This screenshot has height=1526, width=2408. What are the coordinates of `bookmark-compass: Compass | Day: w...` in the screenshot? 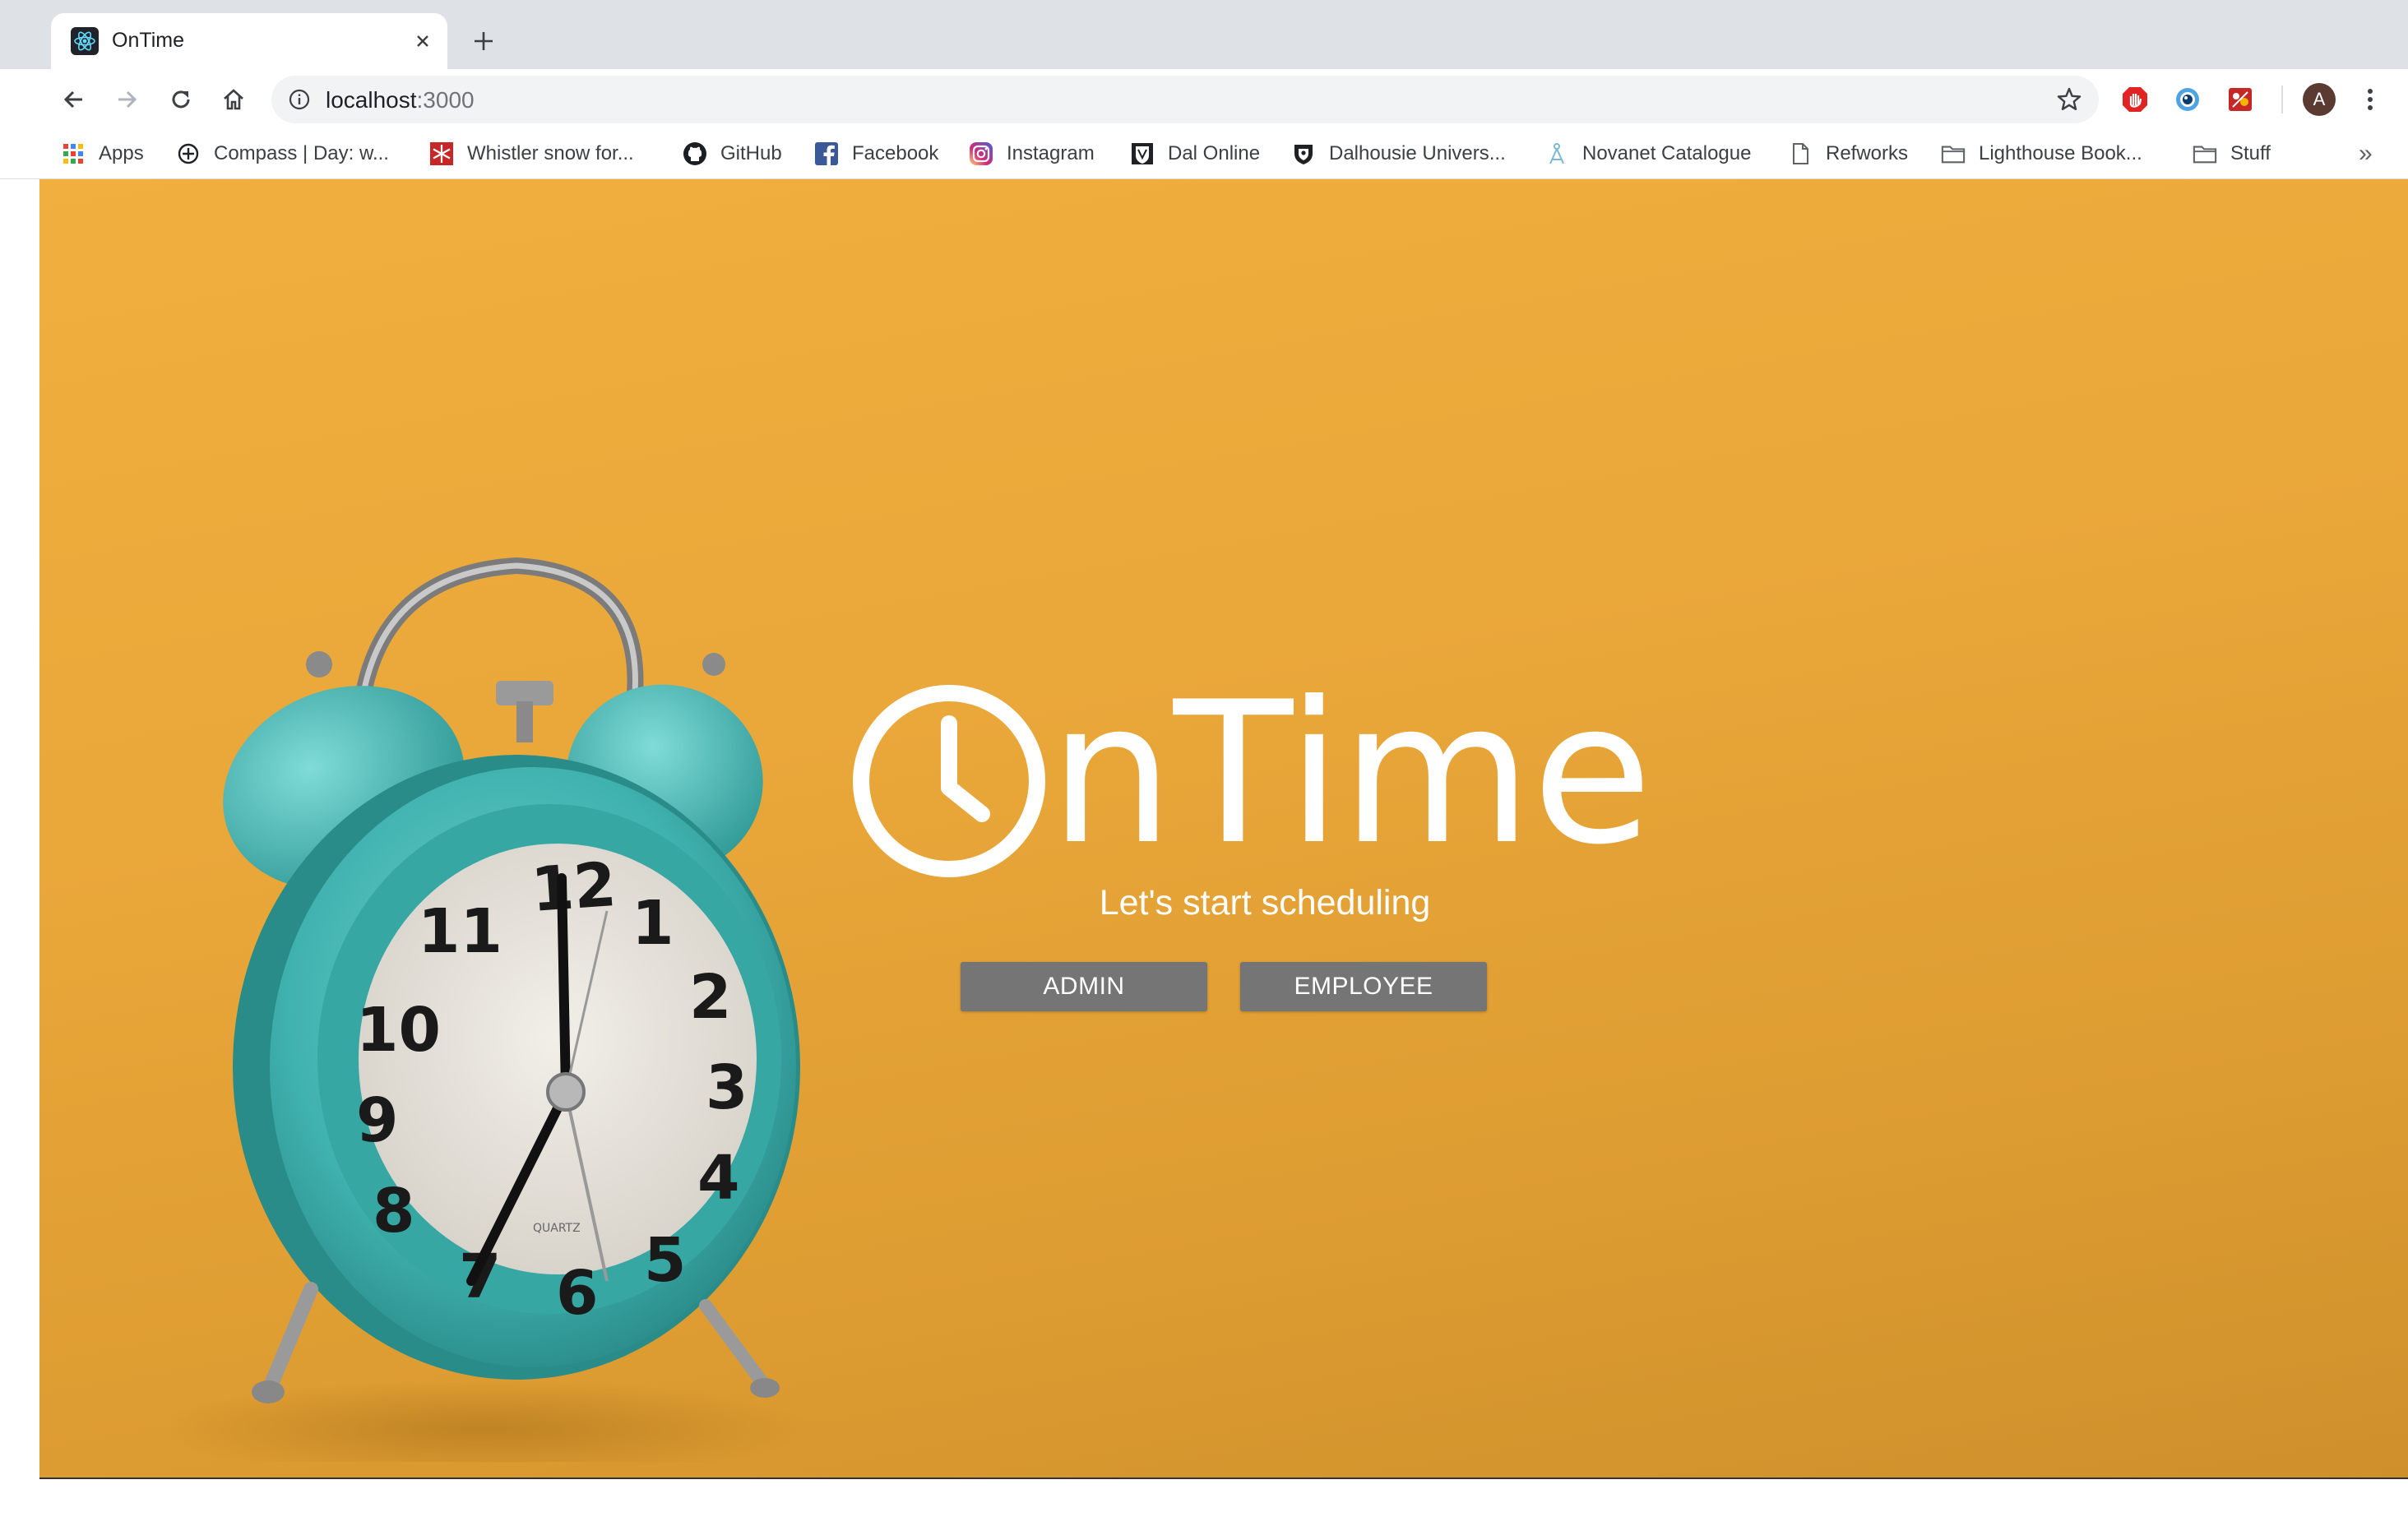 It's located at (282, 154).